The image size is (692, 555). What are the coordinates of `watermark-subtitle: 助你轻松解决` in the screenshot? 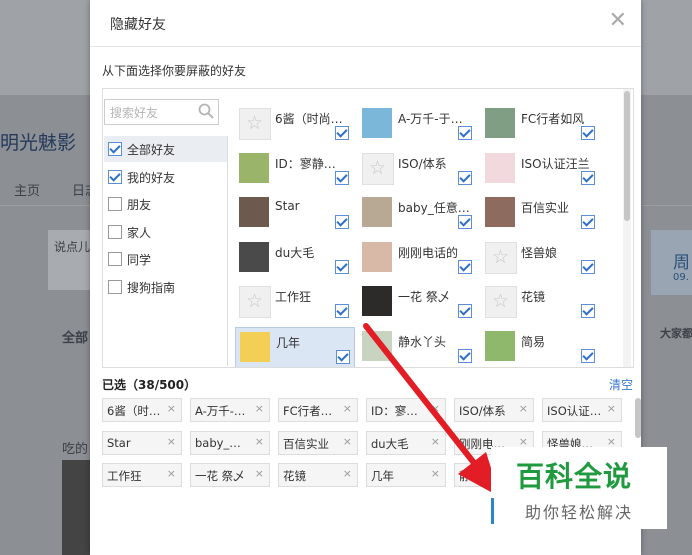 It's located at (579, 512).